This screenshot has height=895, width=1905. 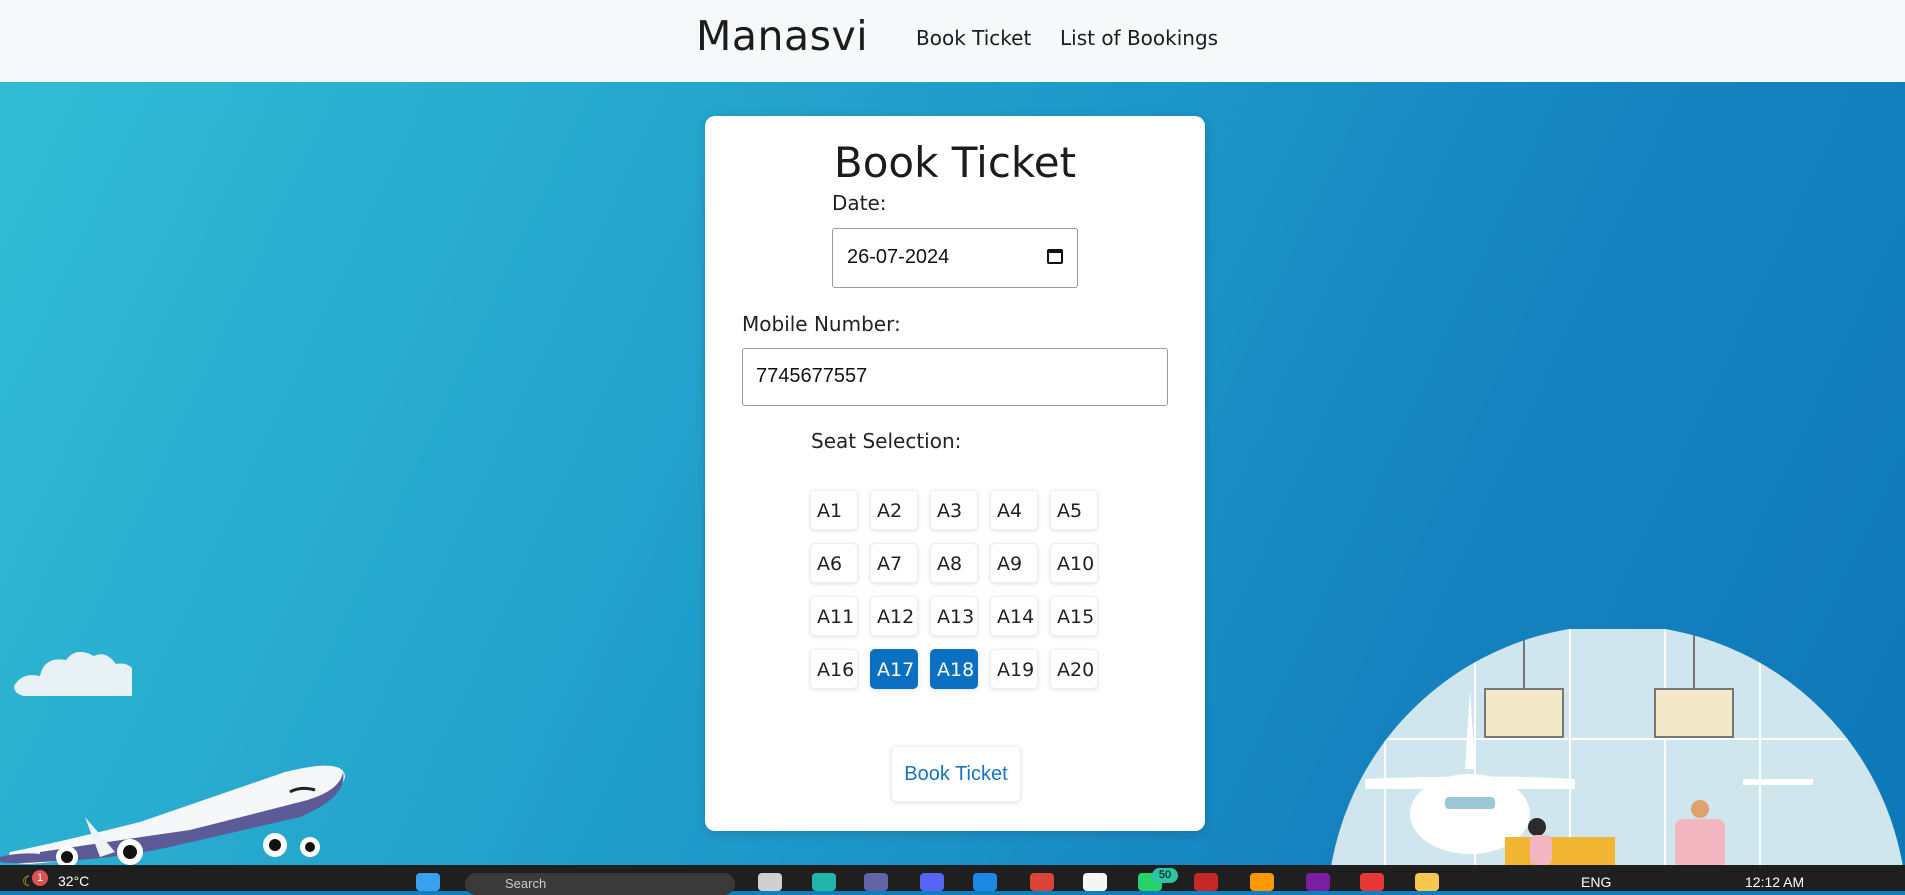 What do you see at coordinates (73, 673) in the screenshot?
I see `cloud-illustration` at bounding box center [73, 673].